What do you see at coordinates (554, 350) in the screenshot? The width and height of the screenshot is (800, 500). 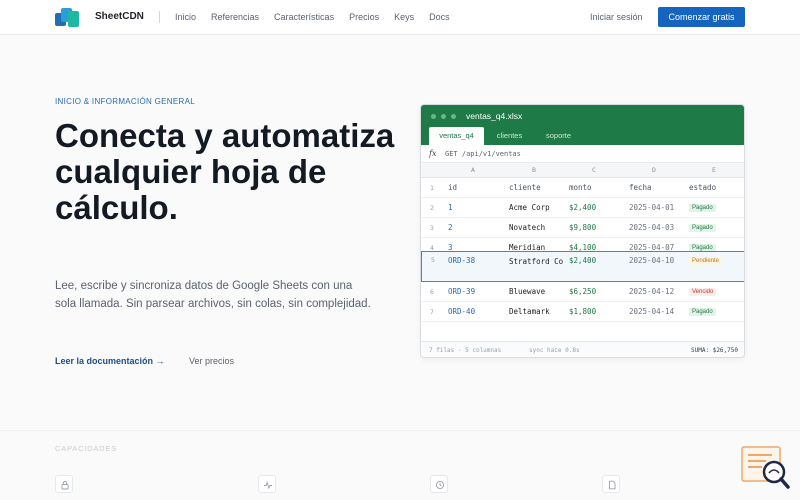 I see `sync-status: sync hace 0.8s` at bounding box center [554, 350].